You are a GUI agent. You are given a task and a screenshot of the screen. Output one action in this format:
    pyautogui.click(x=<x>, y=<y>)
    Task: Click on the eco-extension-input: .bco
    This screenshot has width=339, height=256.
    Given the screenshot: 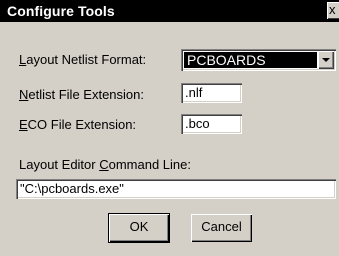 What is the action you would take?
    pyautogui.click(x=211, y=124)
    